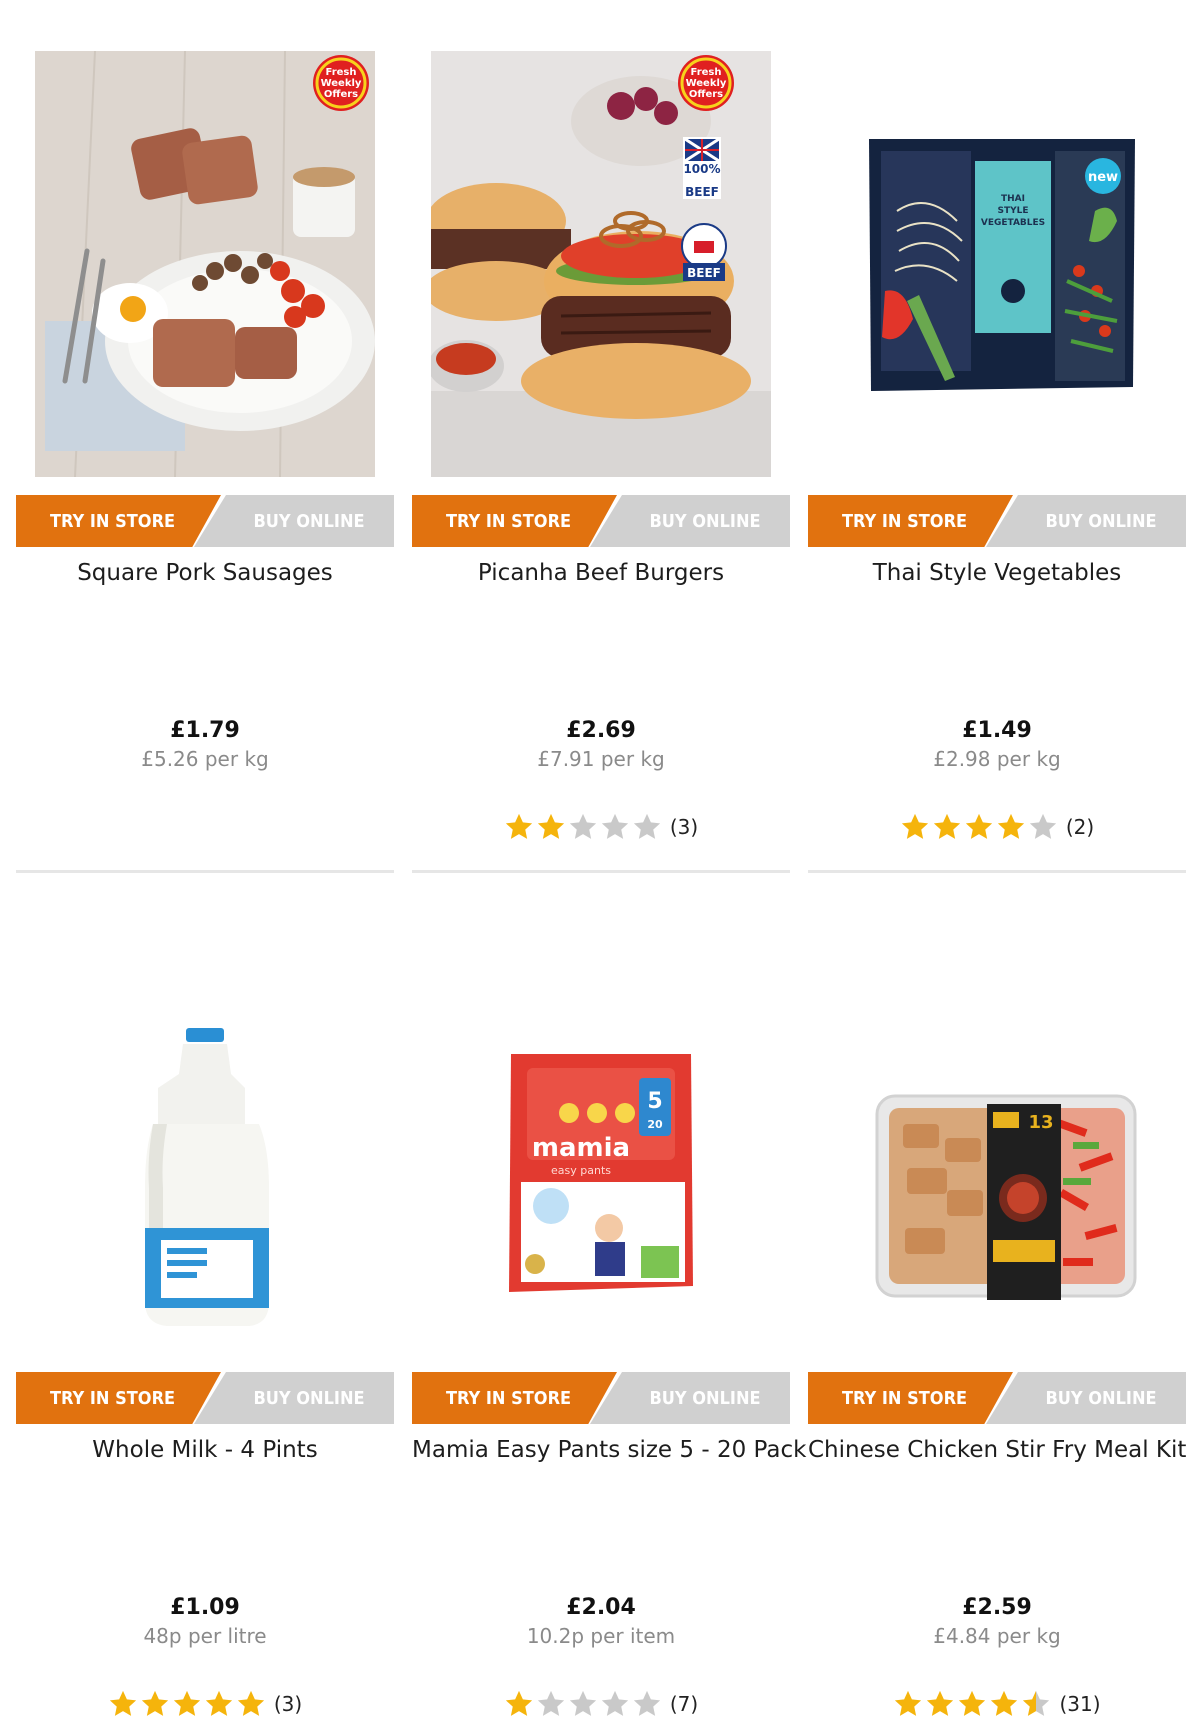 The width and height of the screenshot is (1200, 1732). I want to click on milk-bottle-image, so click(205, 1141).